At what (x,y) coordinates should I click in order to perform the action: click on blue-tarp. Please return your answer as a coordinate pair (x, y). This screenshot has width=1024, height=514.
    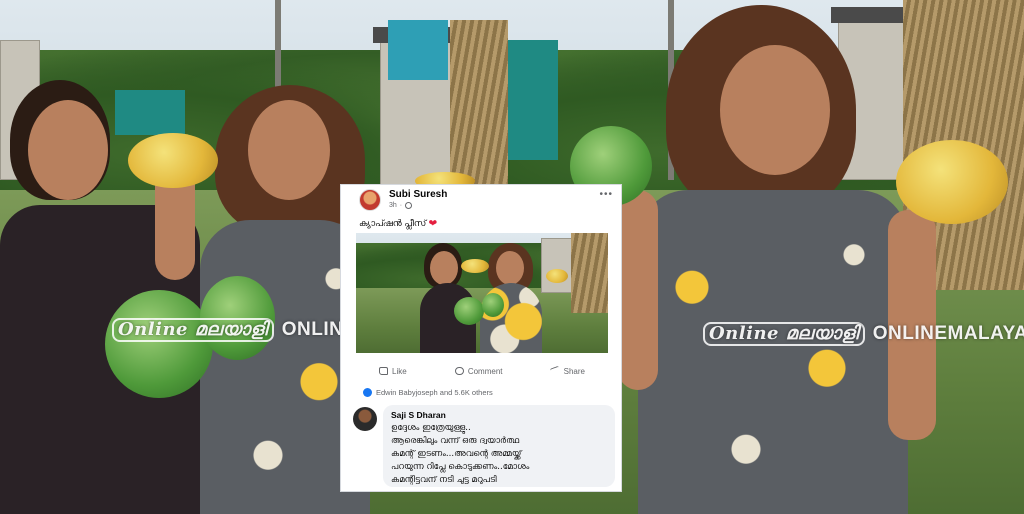
    Looking at the image, I should click on (418, 50).